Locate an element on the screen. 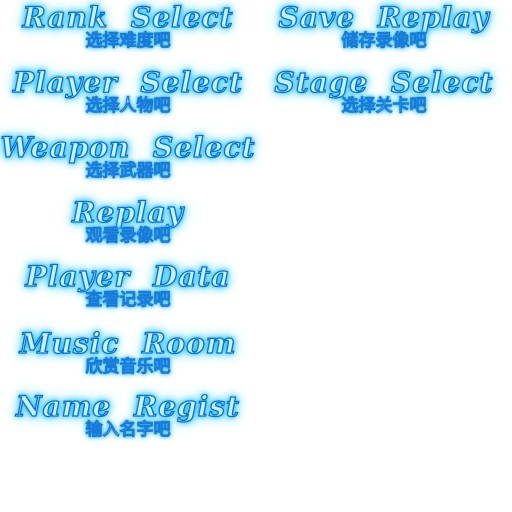 The width and height of the screenshot is (512, 512). menu-item-title: Weapon Select is located at coordinates (128, 147).